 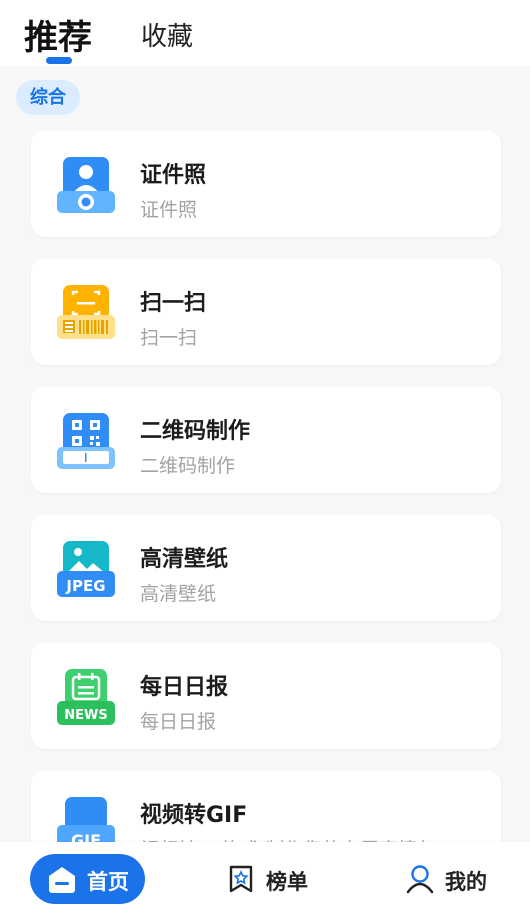 I want to click on tab-recommend: 推荐, so click(x=58, y=34).